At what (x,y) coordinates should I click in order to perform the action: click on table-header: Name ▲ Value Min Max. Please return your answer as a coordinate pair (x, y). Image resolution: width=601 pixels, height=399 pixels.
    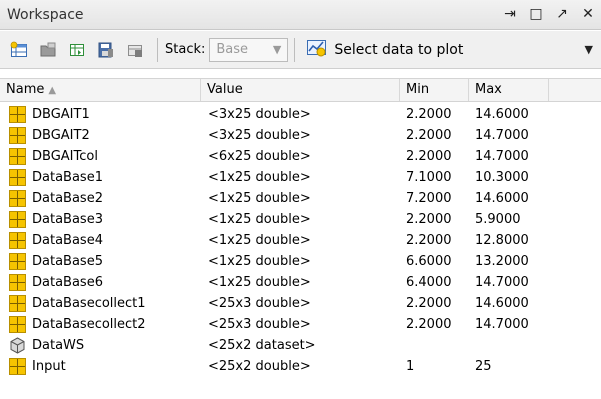
    Looking at the image, I should click on (300, 90).